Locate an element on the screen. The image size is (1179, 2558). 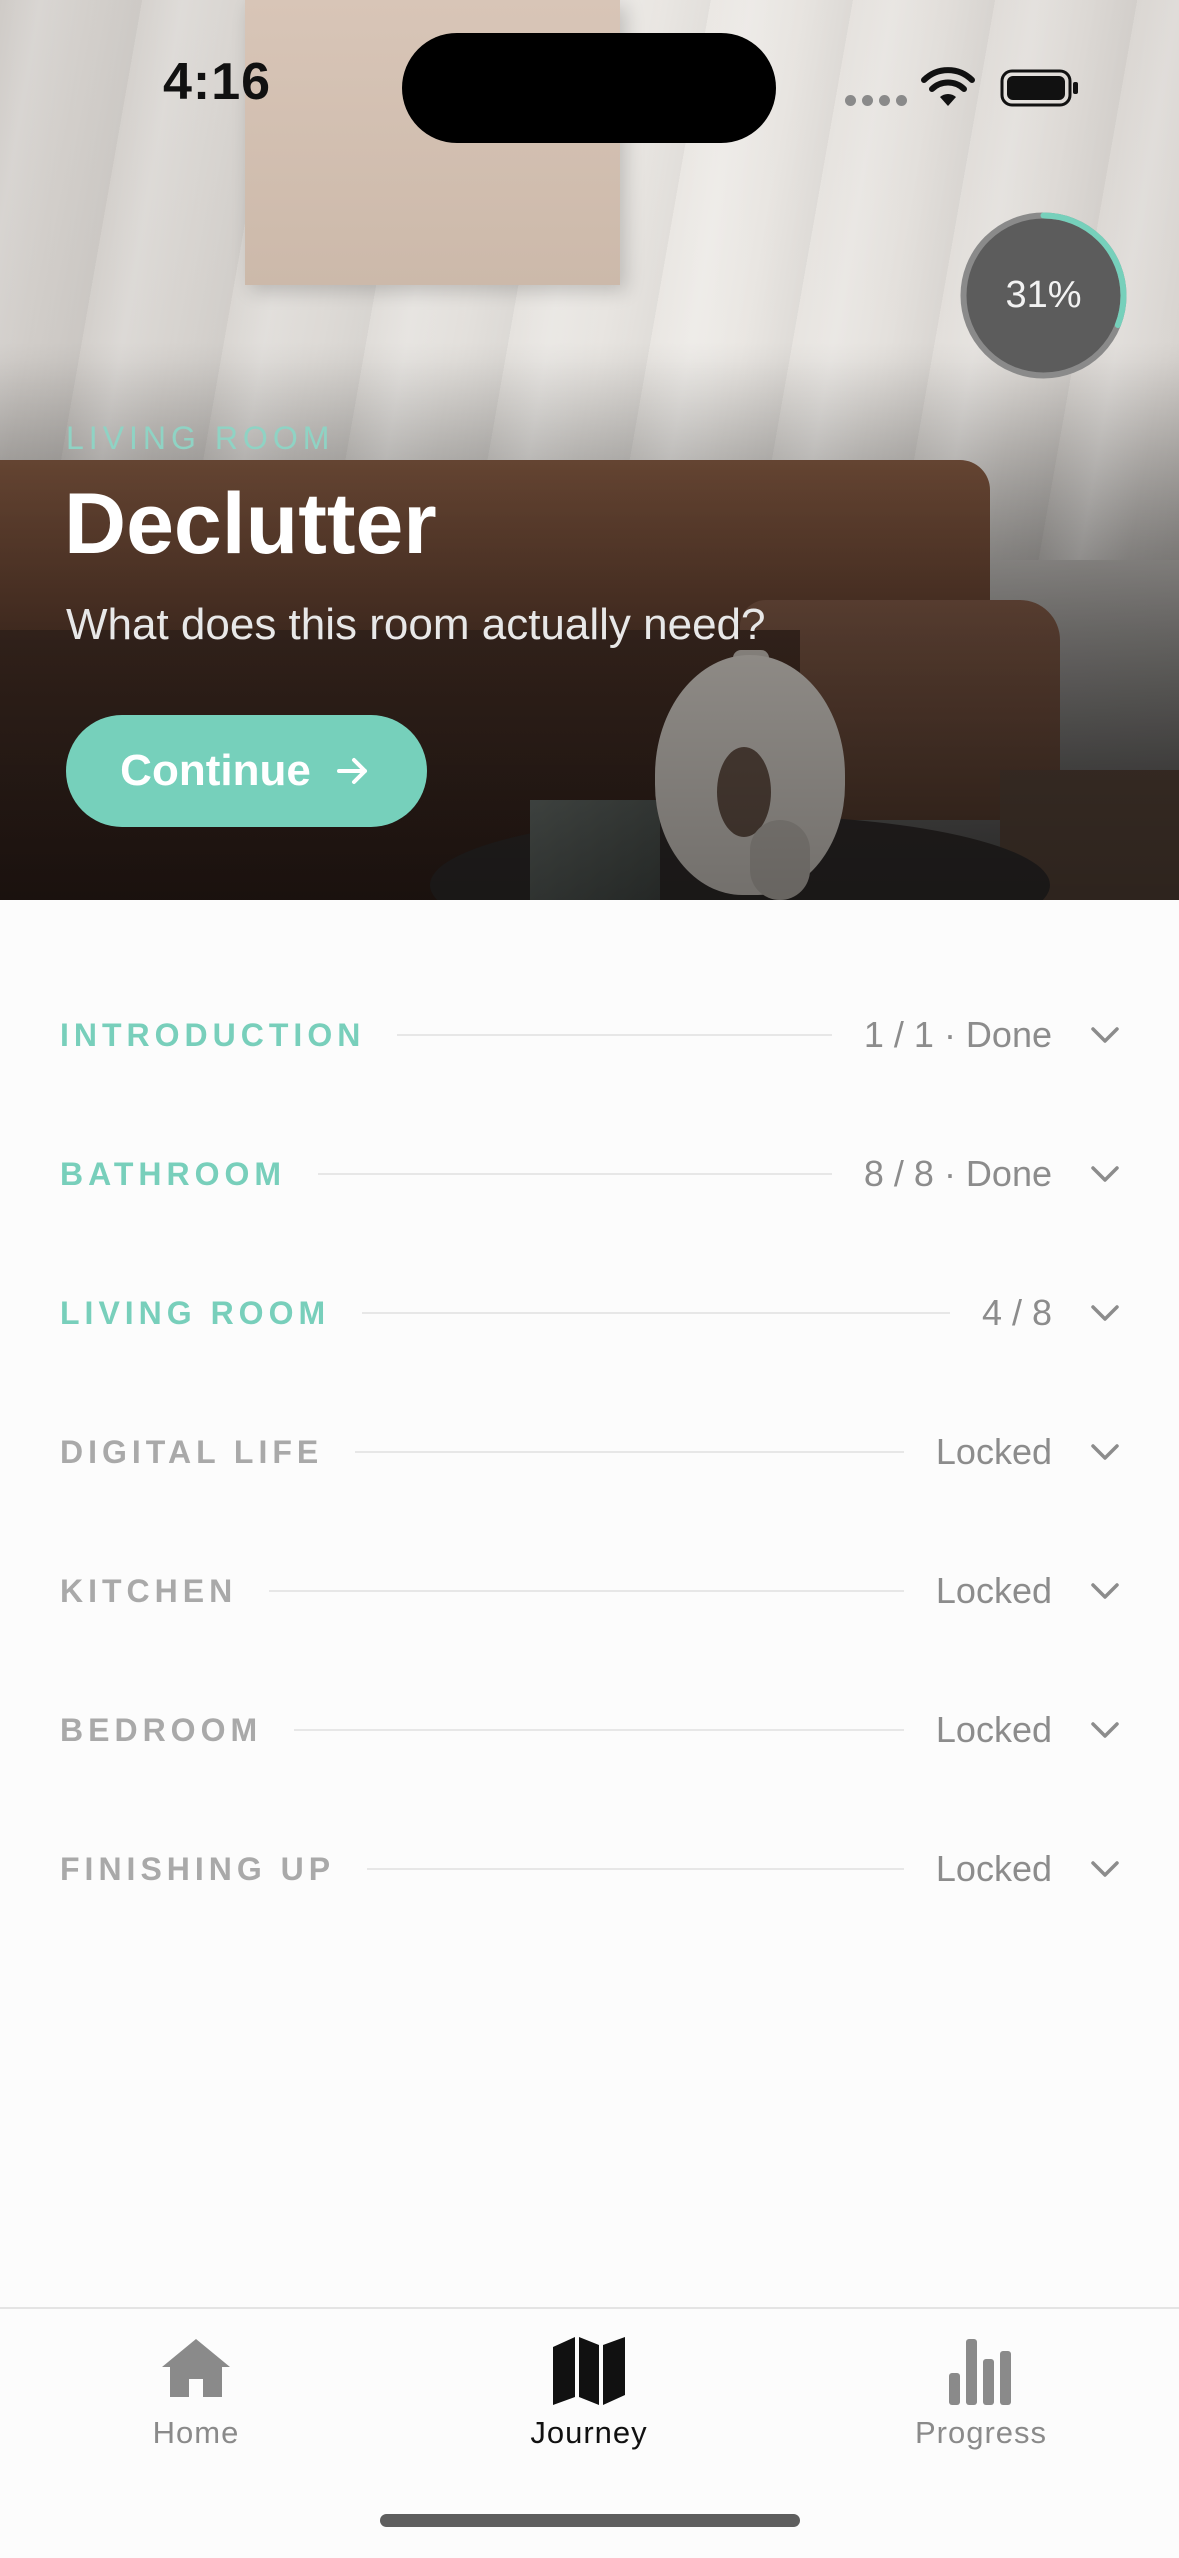
section-name: DIGITAL LIFE is located at coordinates (192, 1451).